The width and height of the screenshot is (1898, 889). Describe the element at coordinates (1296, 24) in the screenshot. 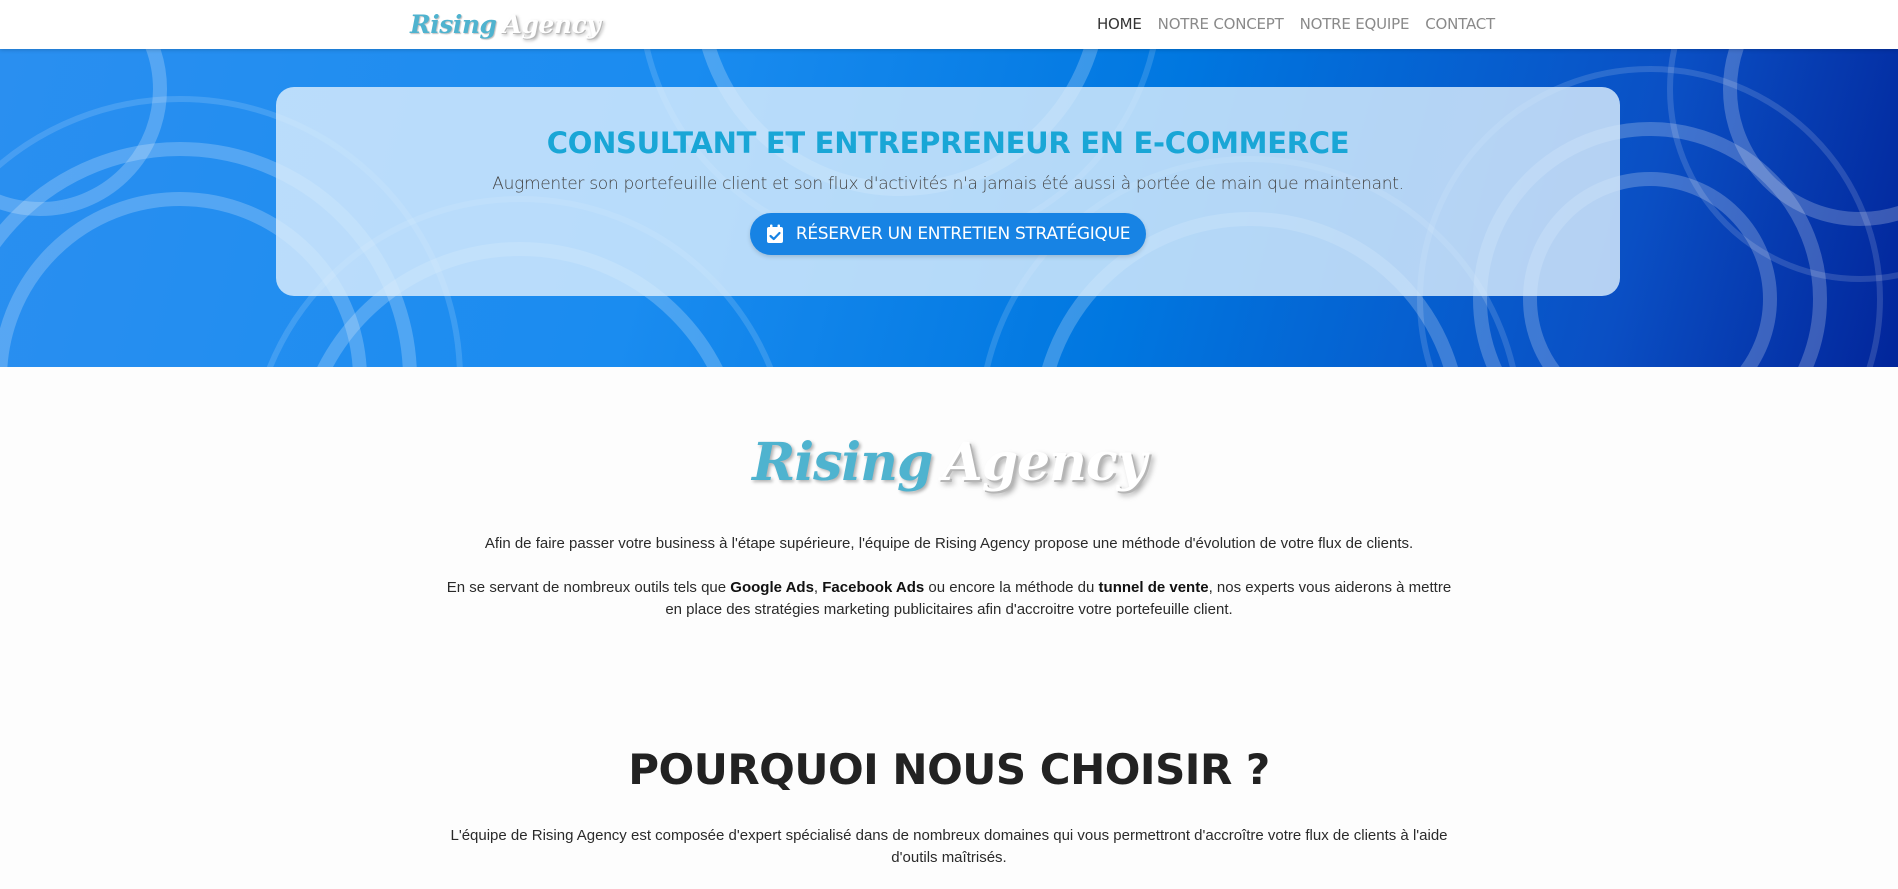

I see `nav-menu: HOME NOTRE CONCEPT NOTRE EQUIPE CONTACT` at that location.